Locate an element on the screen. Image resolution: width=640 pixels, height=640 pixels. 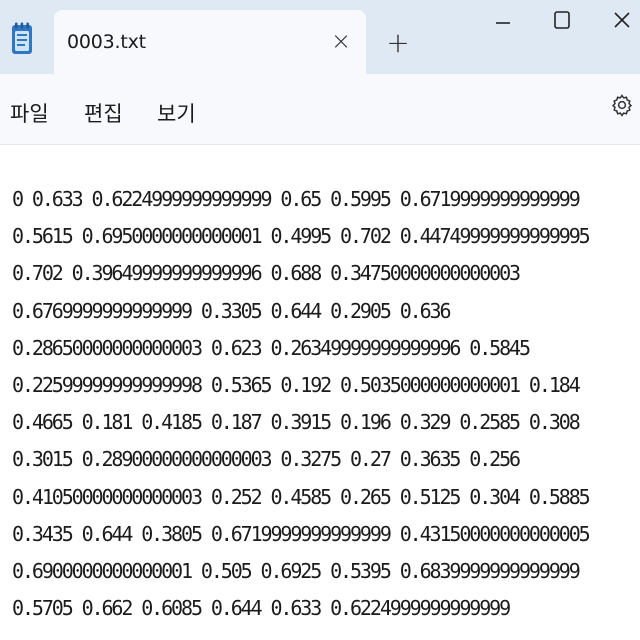
tab-title: 0003.txt is located at coordinates (106, 42).